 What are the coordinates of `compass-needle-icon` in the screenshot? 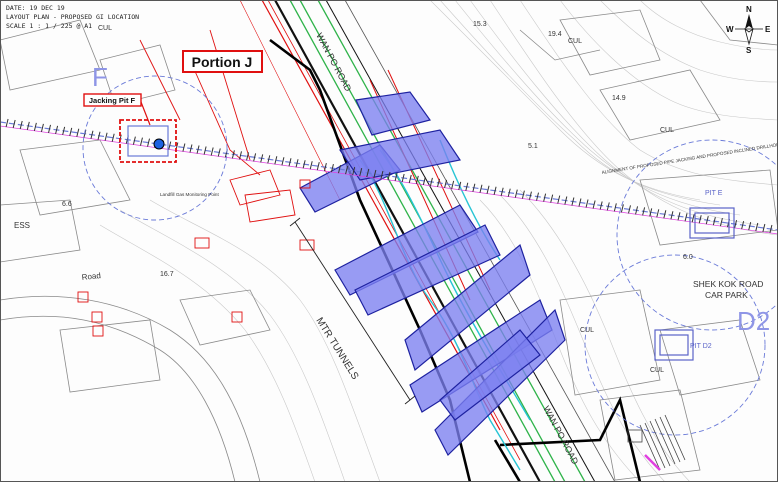 It's located at (749, 21).